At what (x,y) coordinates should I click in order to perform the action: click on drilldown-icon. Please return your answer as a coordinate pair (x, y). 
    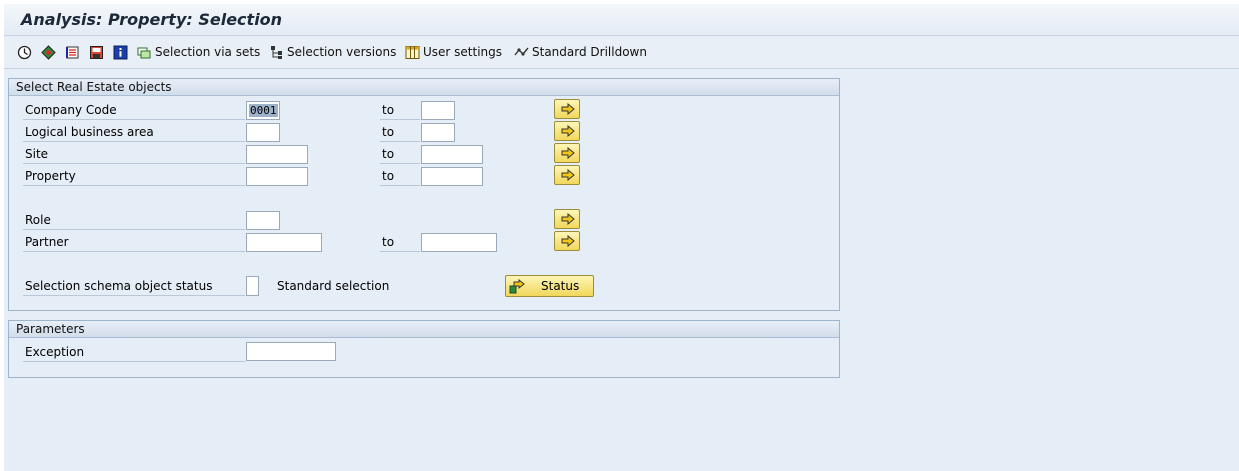
    Looking at the image, I should click on (521, 52).